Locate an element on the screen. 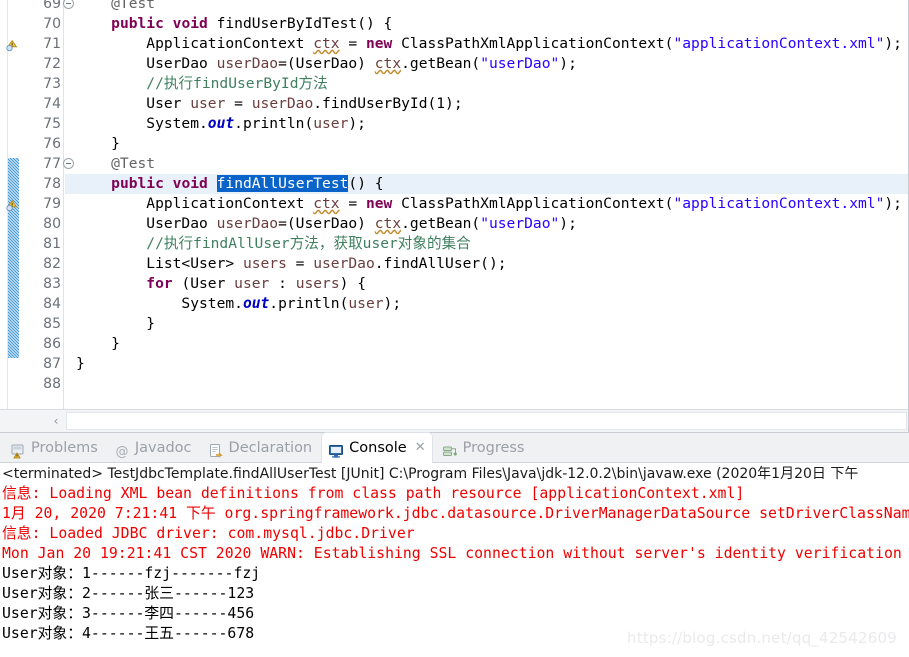 The width and height of the screenshot is (909, 657). tab-label: Javadoc is located at coordinates (163, 448).